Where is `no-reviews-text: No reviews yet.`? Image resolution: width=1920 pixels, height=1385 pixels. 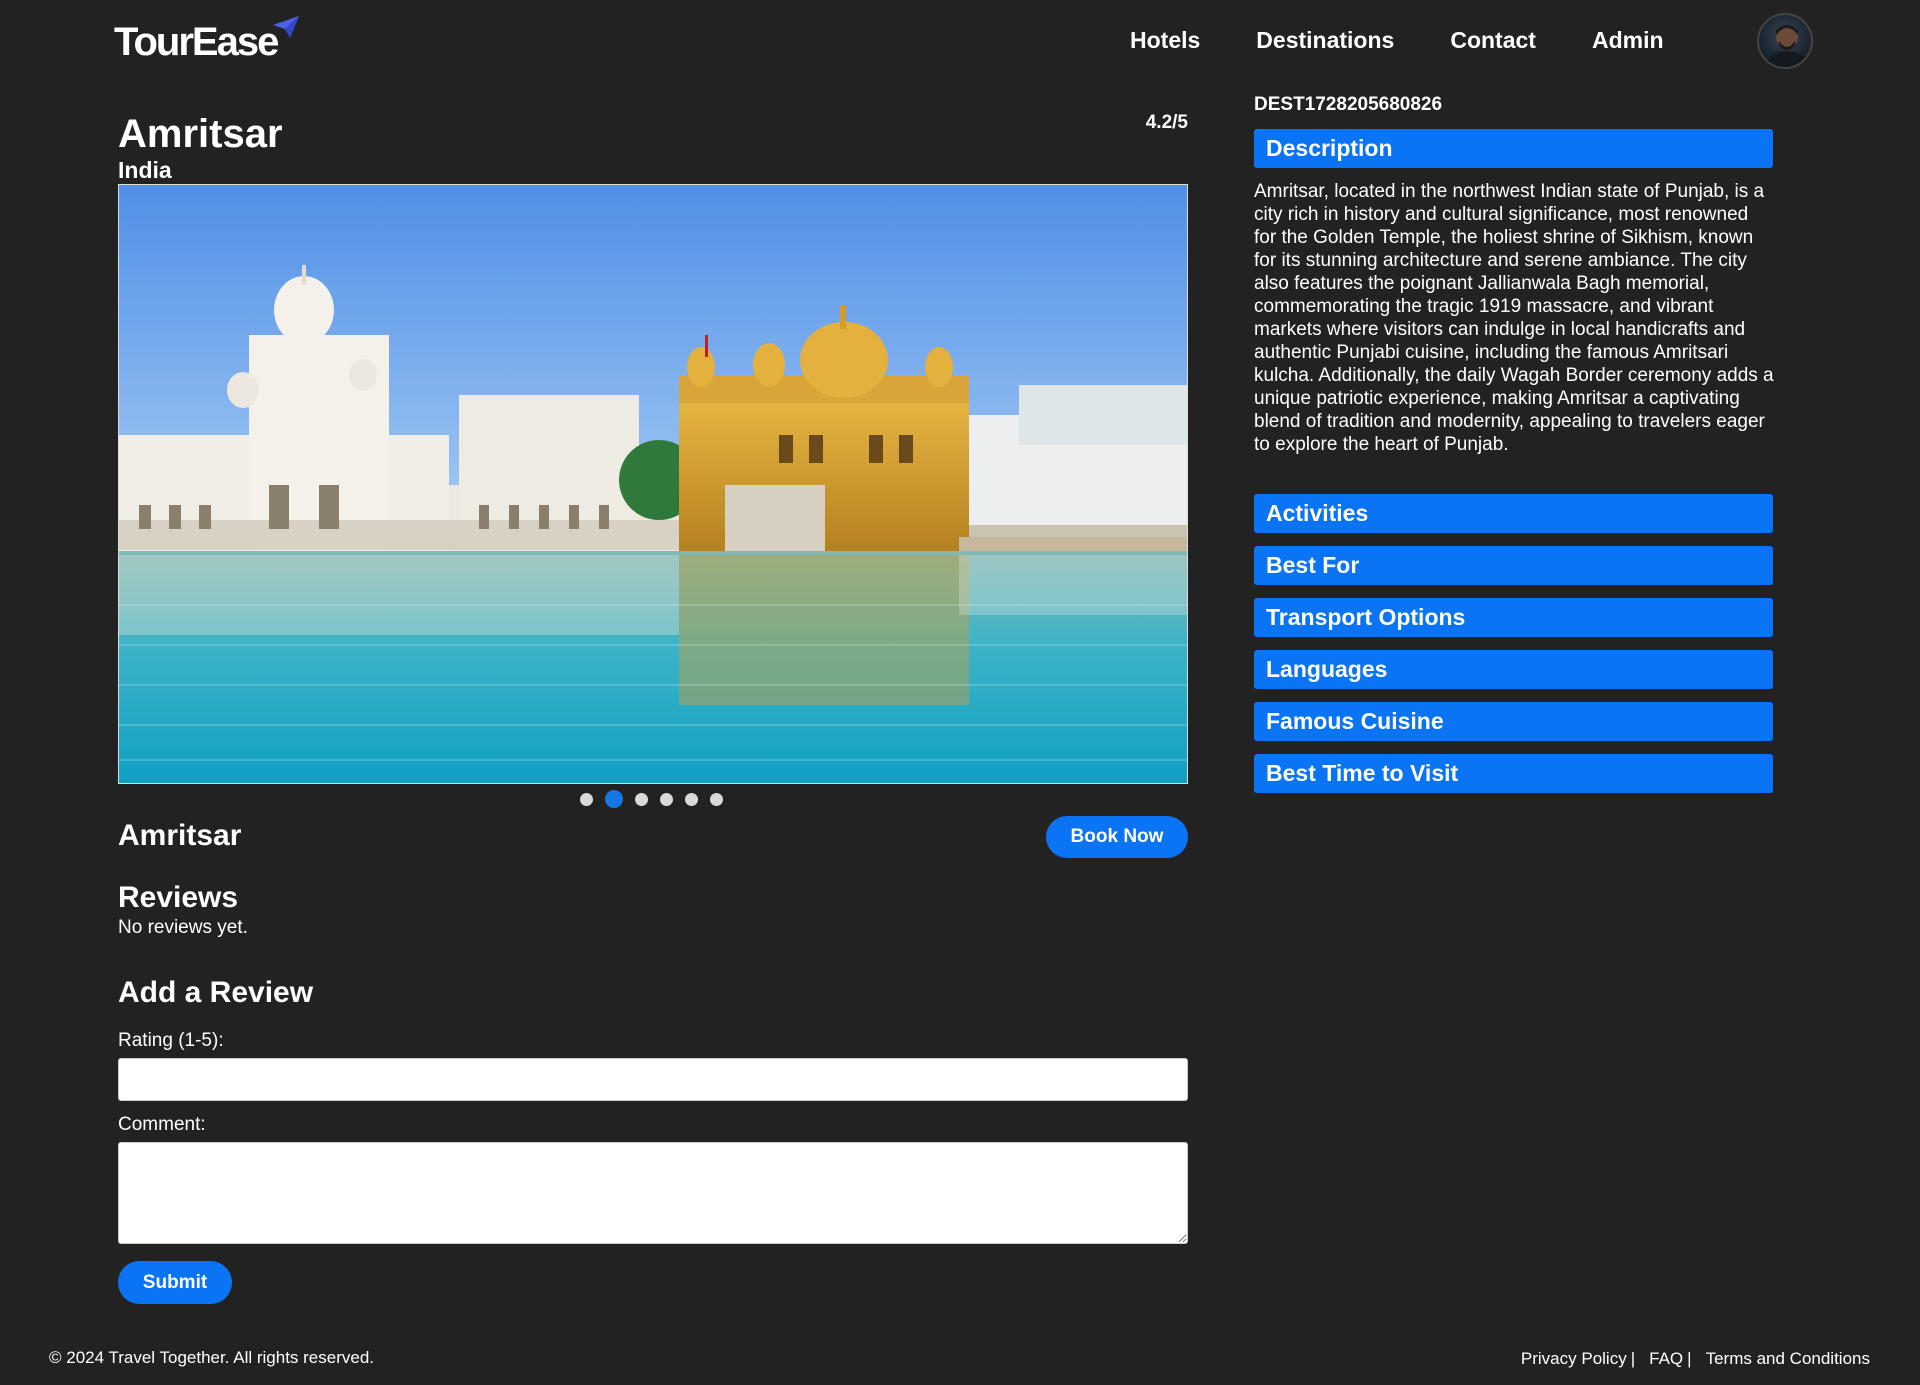
no-reviews-text: No reviews yet. is located at coordinates (183, 927).